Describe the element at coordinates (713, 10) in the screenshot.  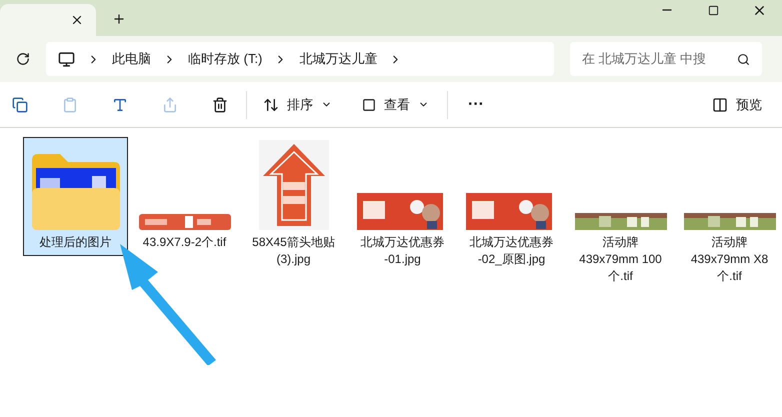
I see `maximize-icon` at that location.